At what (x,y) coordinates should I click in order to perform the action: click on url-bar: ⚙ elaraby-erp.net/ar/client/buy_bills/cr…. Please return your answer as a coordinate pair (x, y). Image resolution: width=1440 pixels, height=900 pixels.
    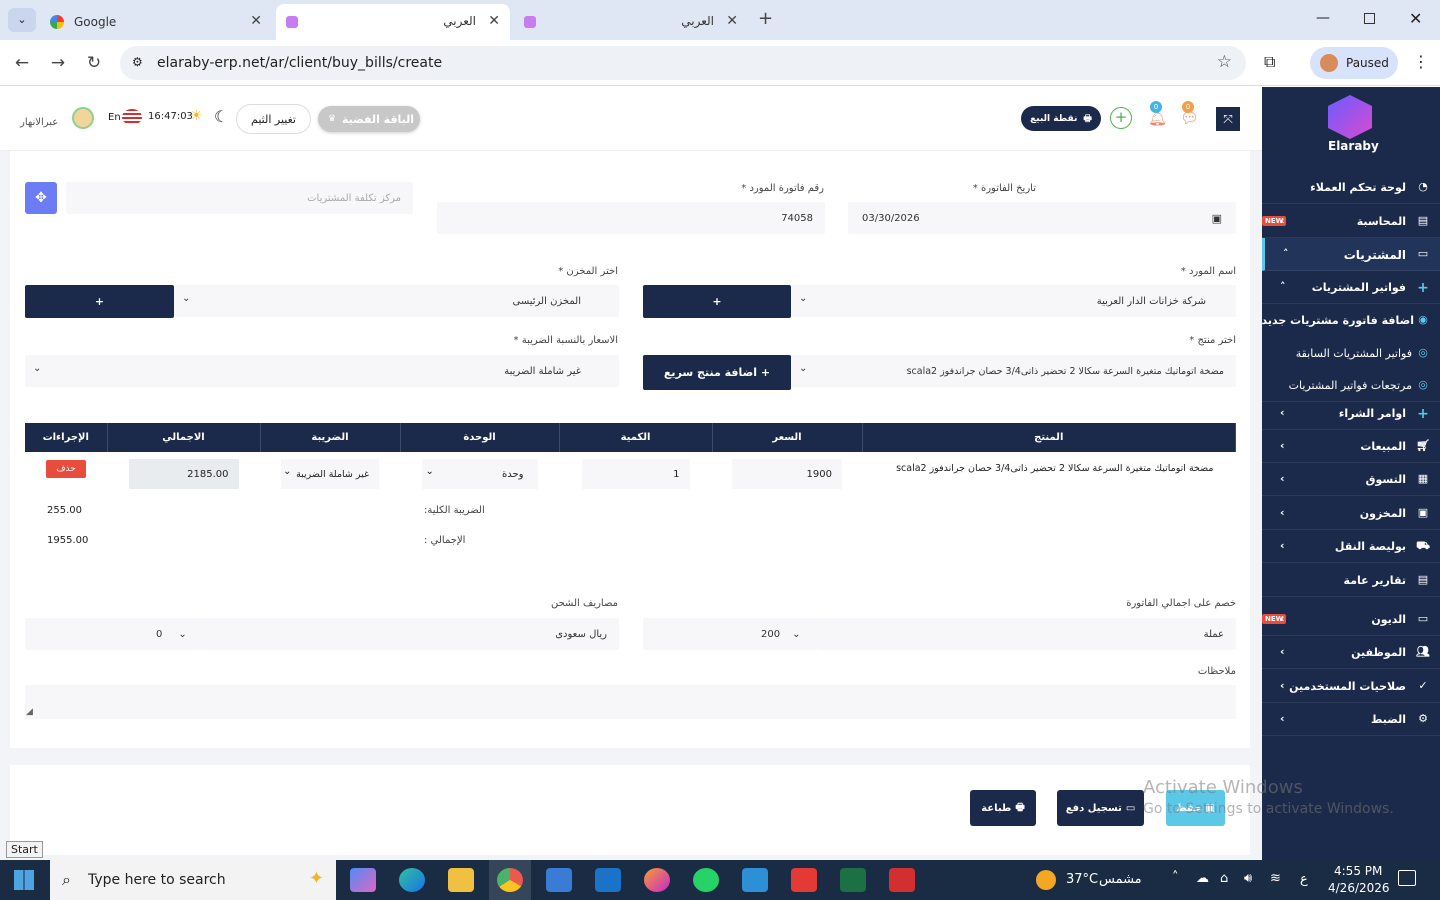
    Looking at the image, I should click on (683, 63).